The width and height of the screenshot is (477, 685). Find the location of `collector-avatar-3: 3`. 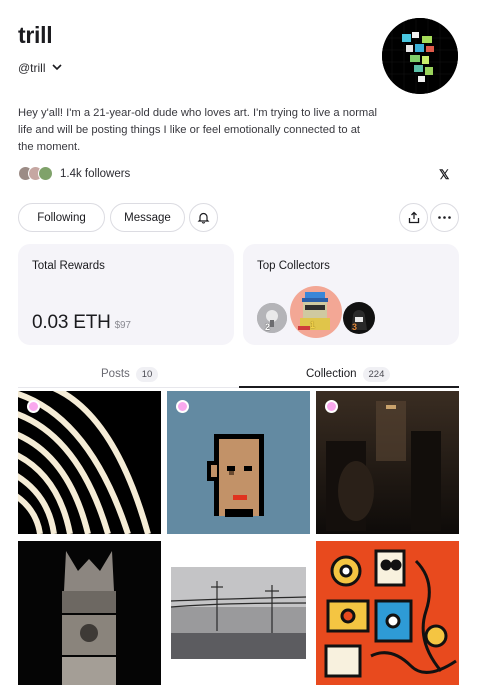

collector-avatar-3: 3 is located at coordinates (359, 318).